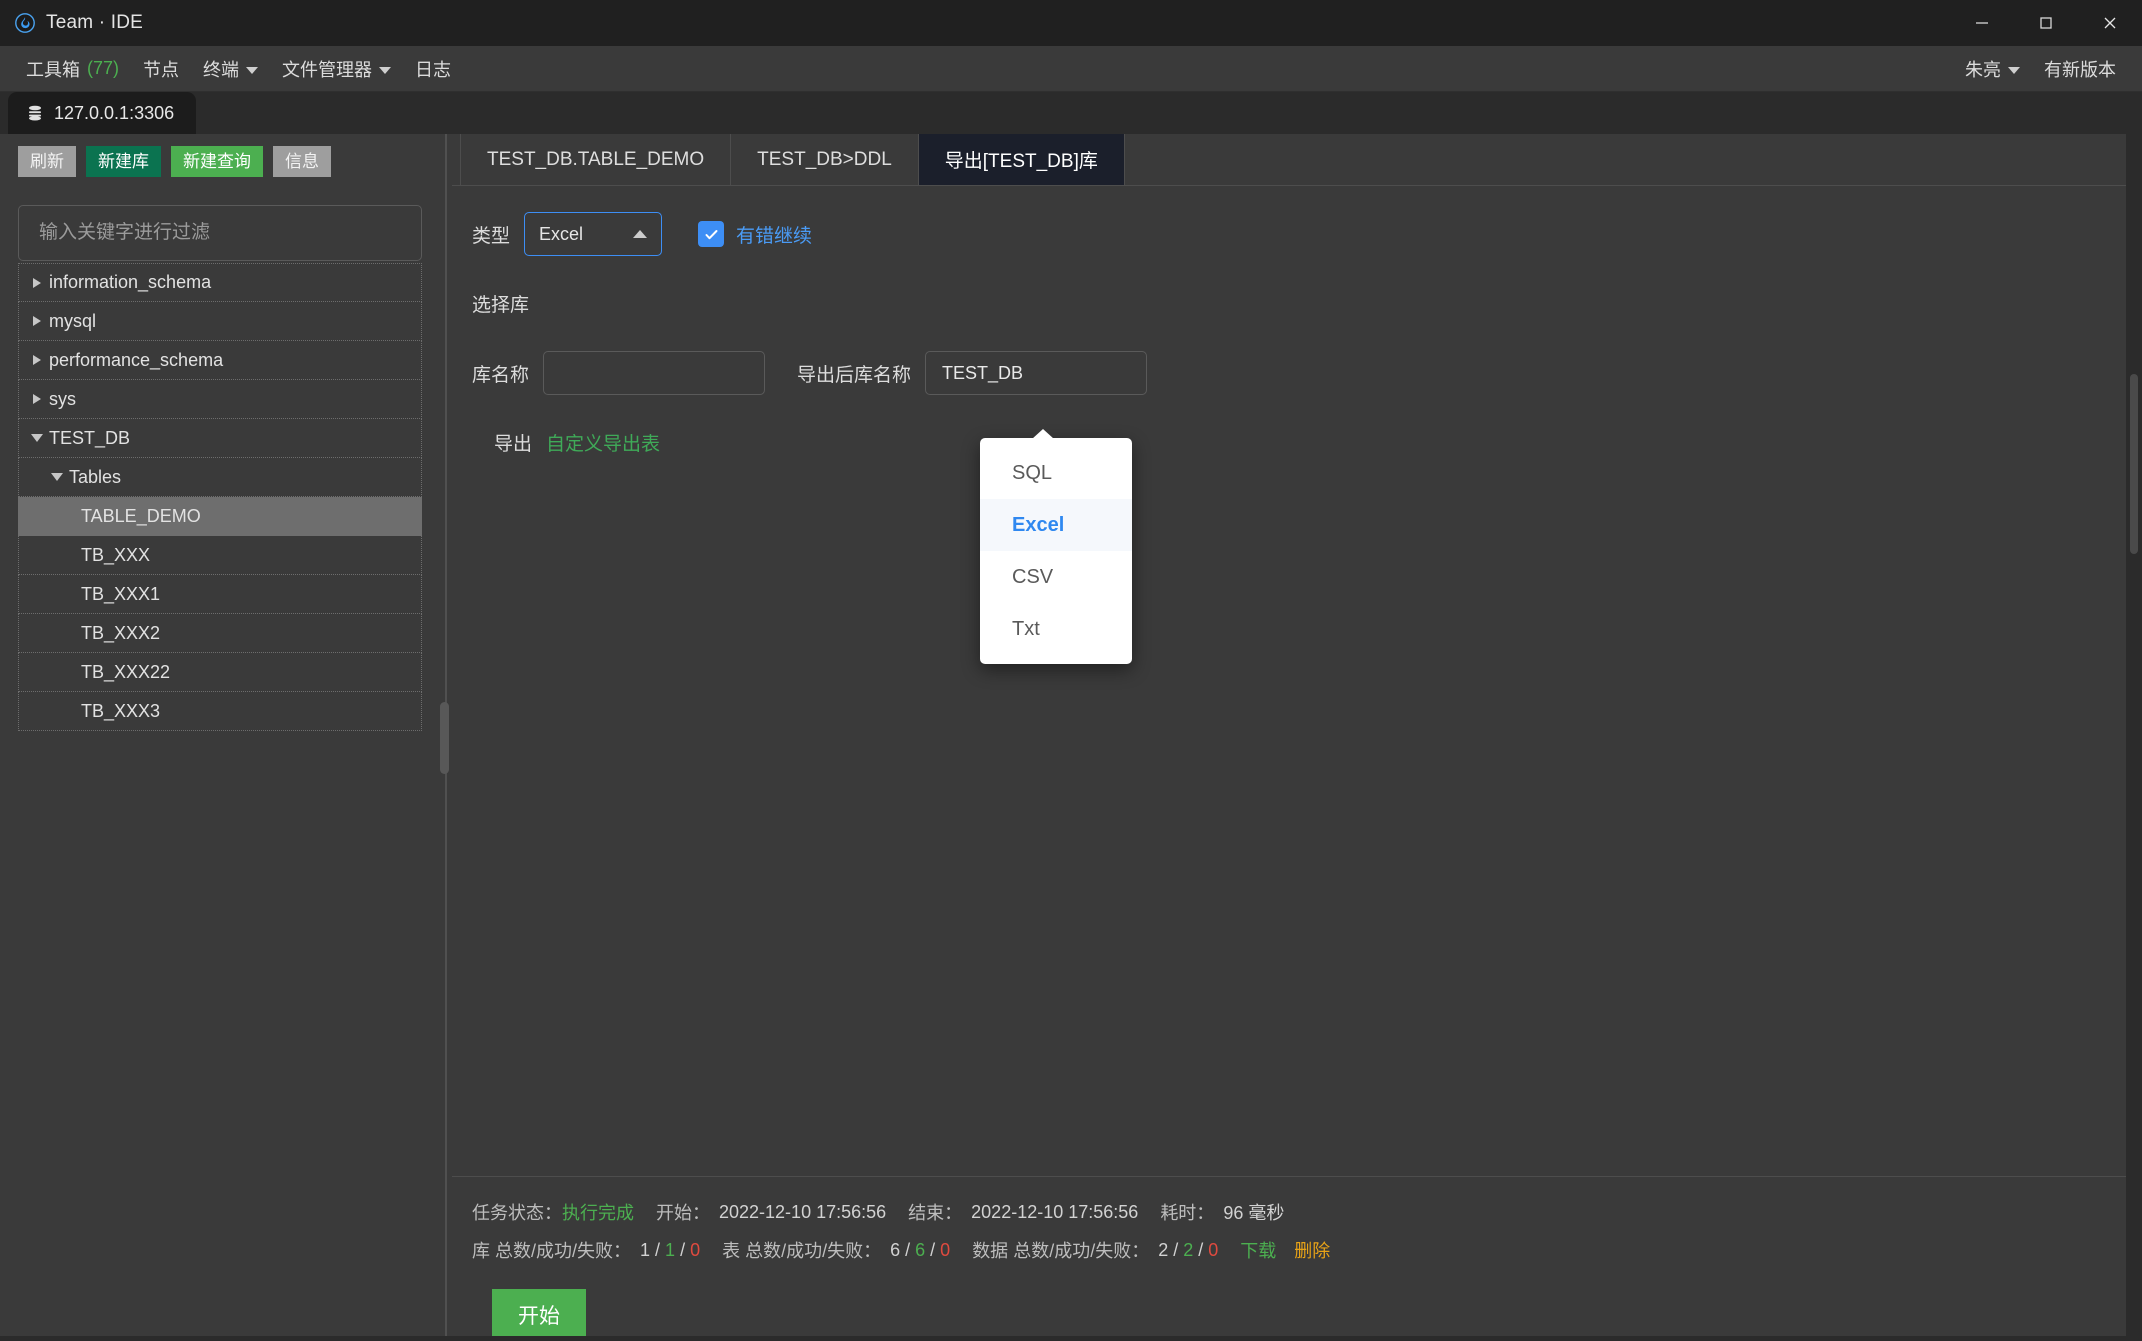  I want to click on filter-input, so click(220, 233).